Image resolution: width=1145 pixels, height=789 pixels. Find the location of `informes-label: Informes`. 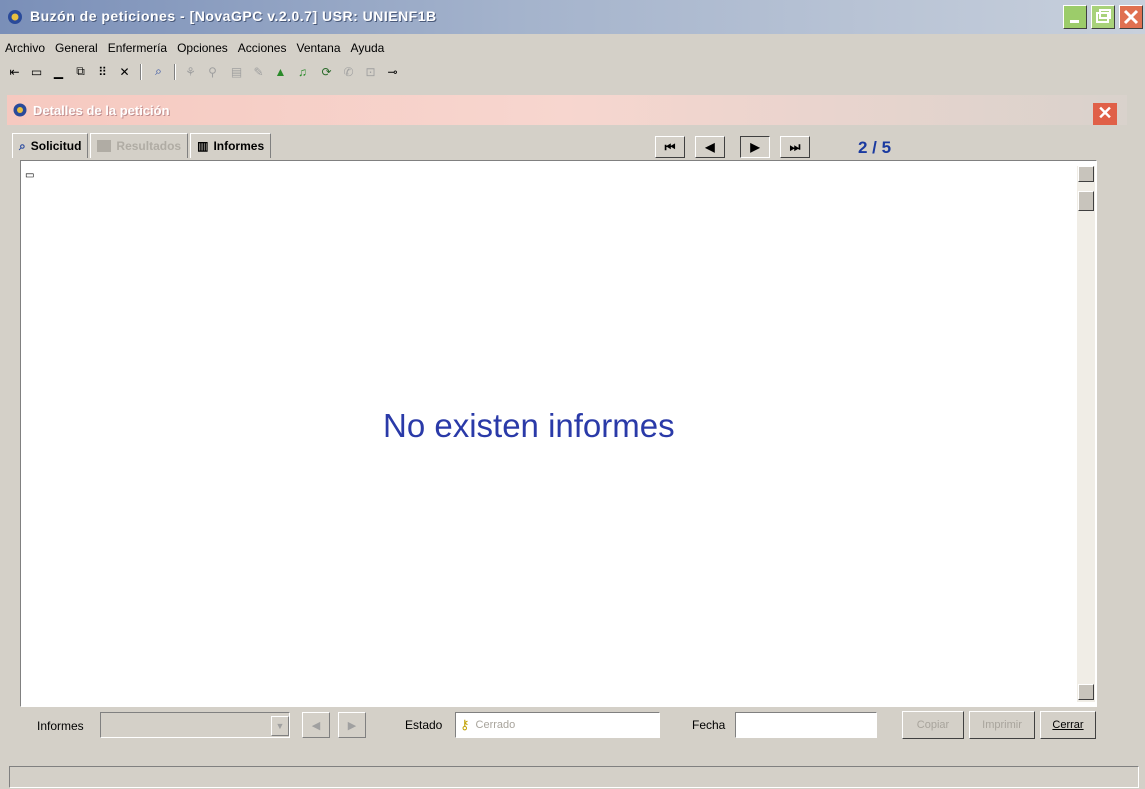

informes-label: Informes is located at coordinates (60, 726).